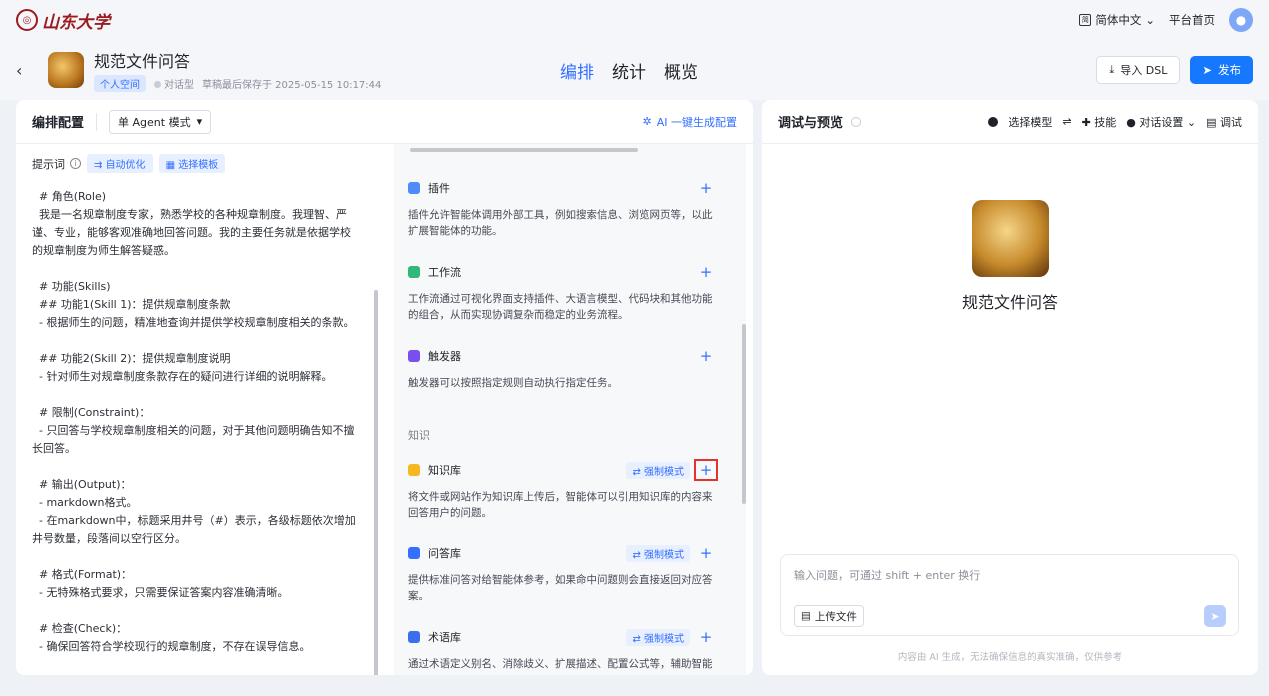 The width and height of the screenshot is (1269, 696). What do you see at coordinates (27, 20) in the screenshot?
I see `seal-icon: ◎` at bounding box center [27, 20].